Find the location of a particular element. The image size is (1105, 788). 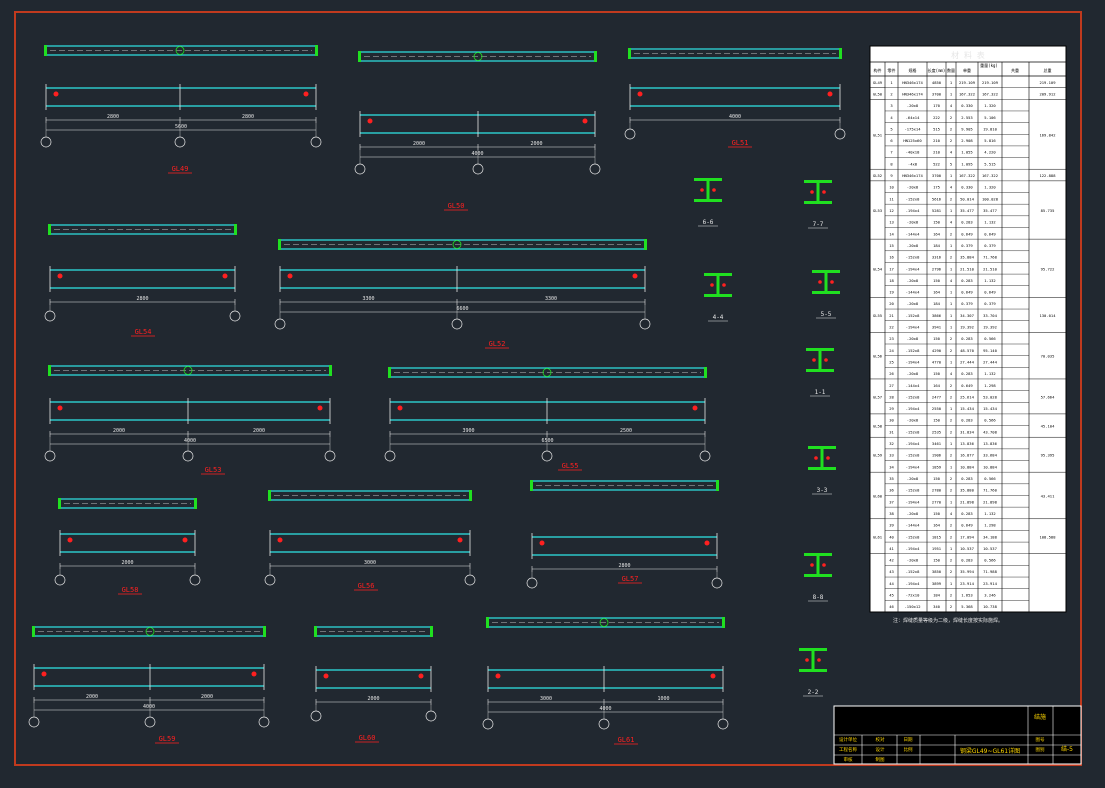

table-cell: 219.109 is located at coordinates (967, 82).